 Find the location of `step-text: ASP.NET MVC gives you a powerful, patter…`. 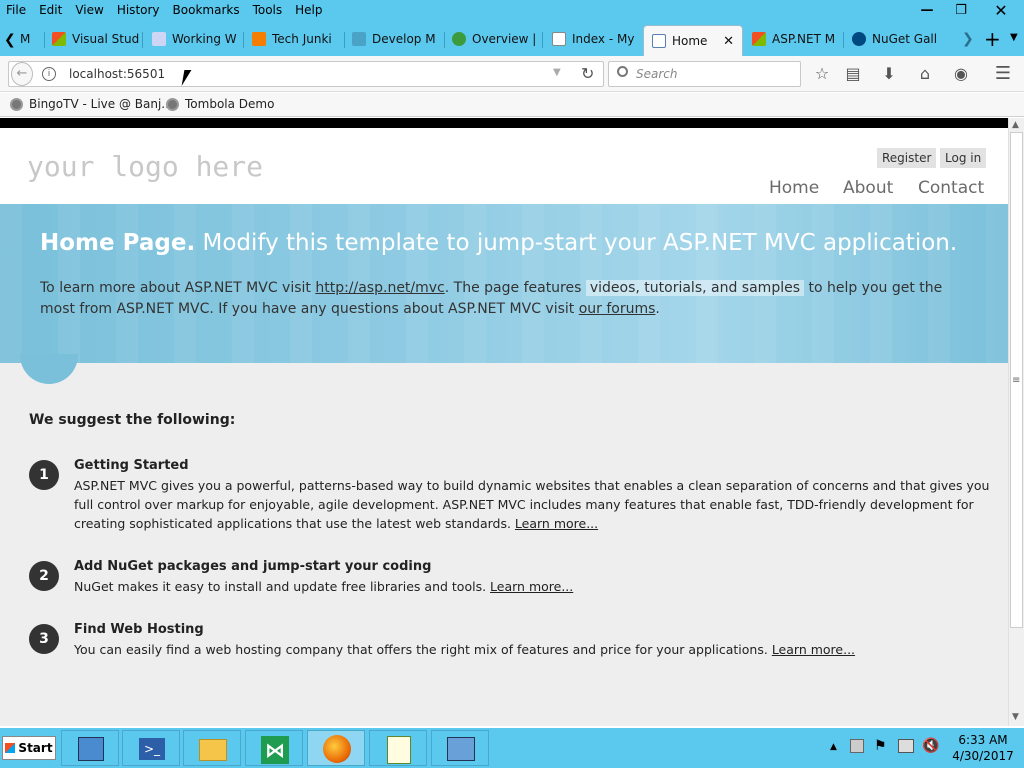

step-text: ASP.NET MVC gives you a powerful, patter… is located at coordinates (534, 504).